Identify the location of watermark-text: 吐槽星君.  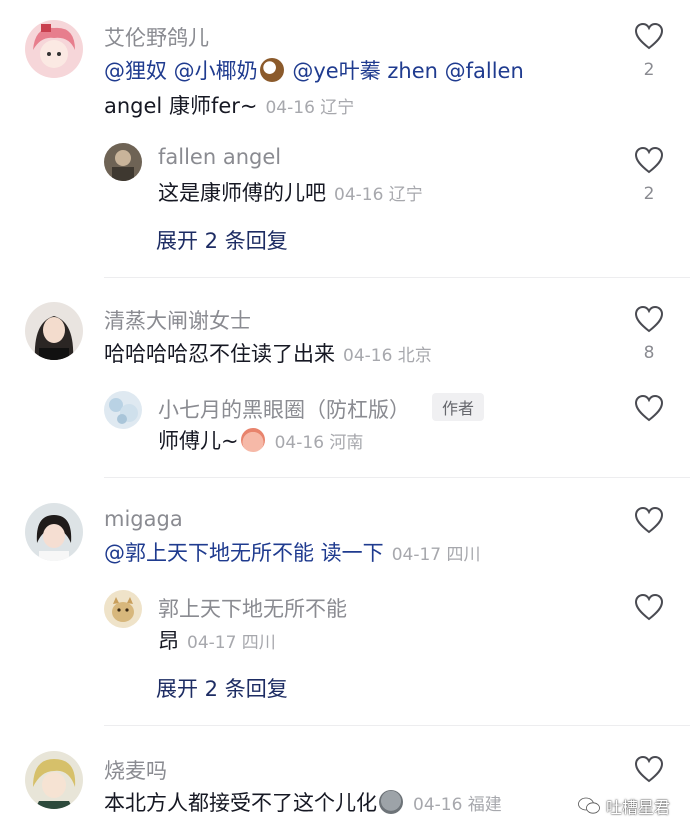
(637, 807).